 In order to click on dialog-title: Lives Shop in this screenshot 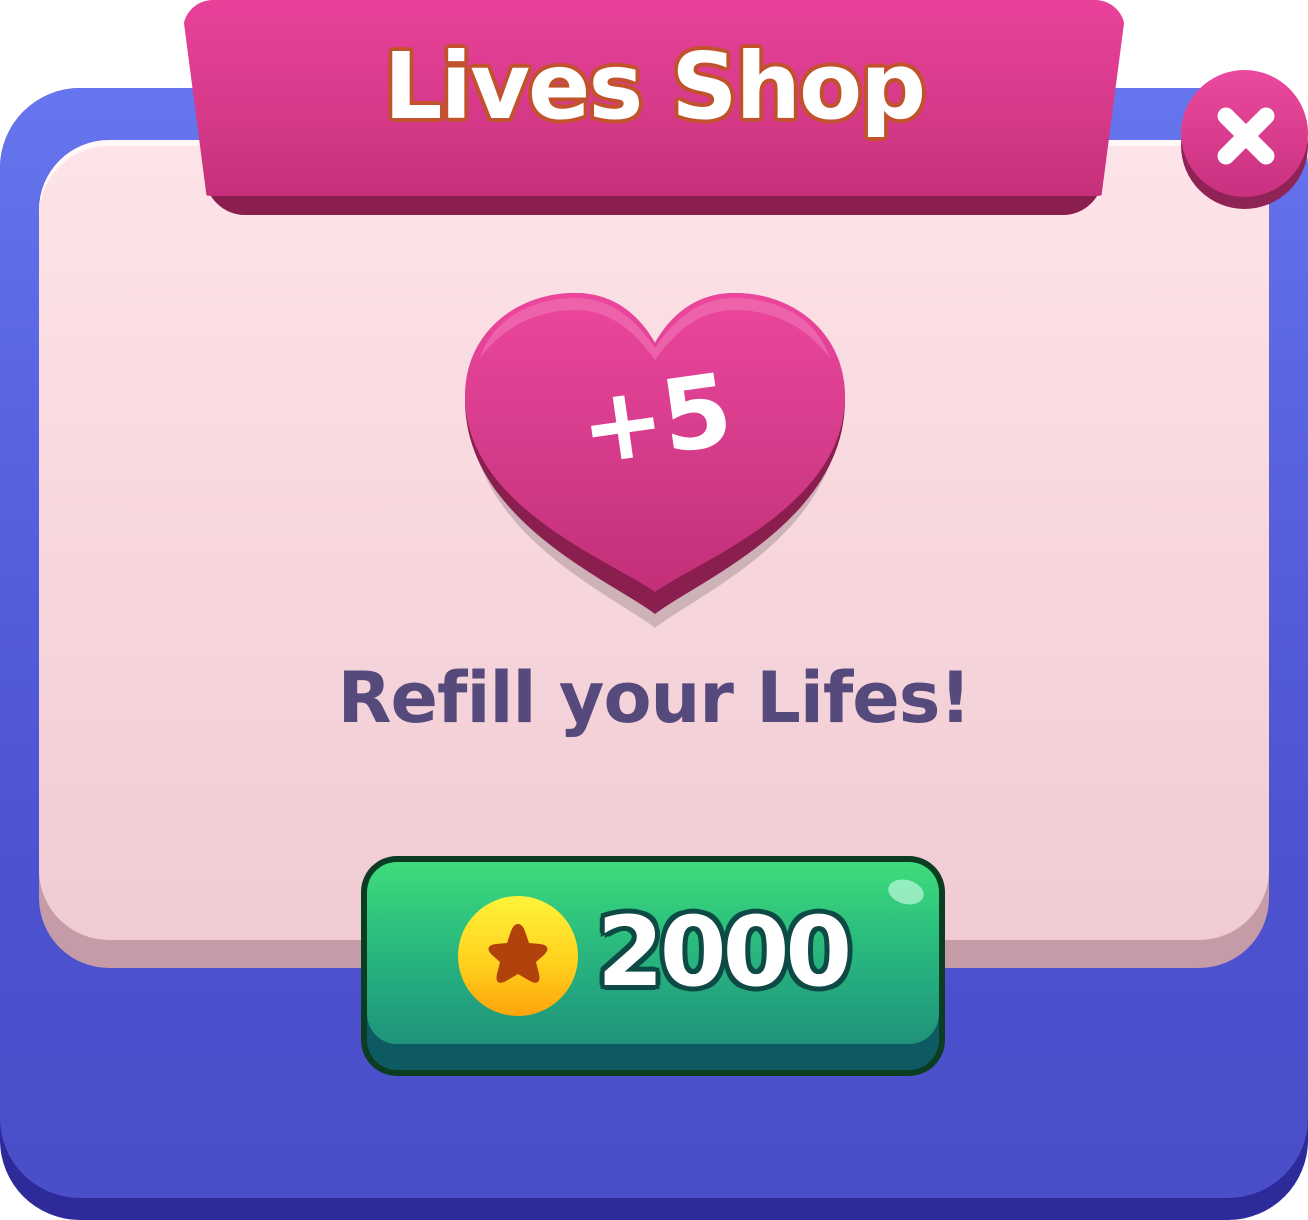, I will do `click(654, 86)`.